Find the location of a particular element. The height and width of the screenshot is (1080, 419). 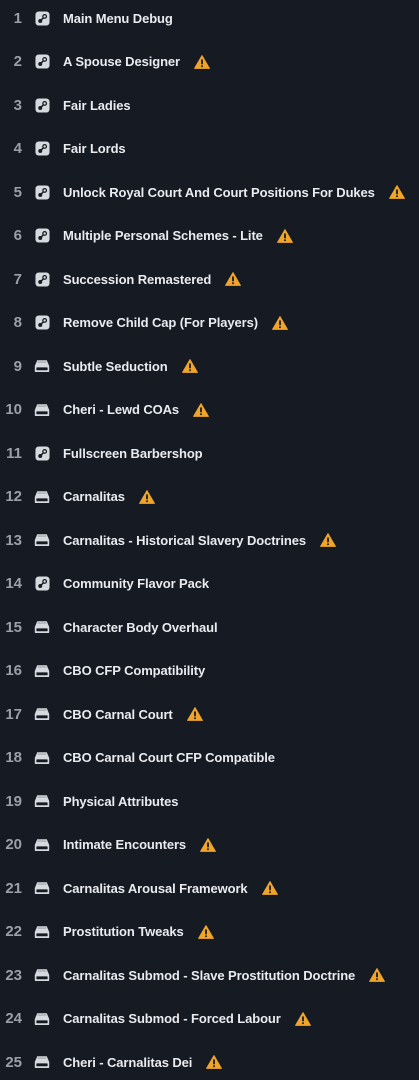

mod-index: 18 is located at coordinates (13, 758).